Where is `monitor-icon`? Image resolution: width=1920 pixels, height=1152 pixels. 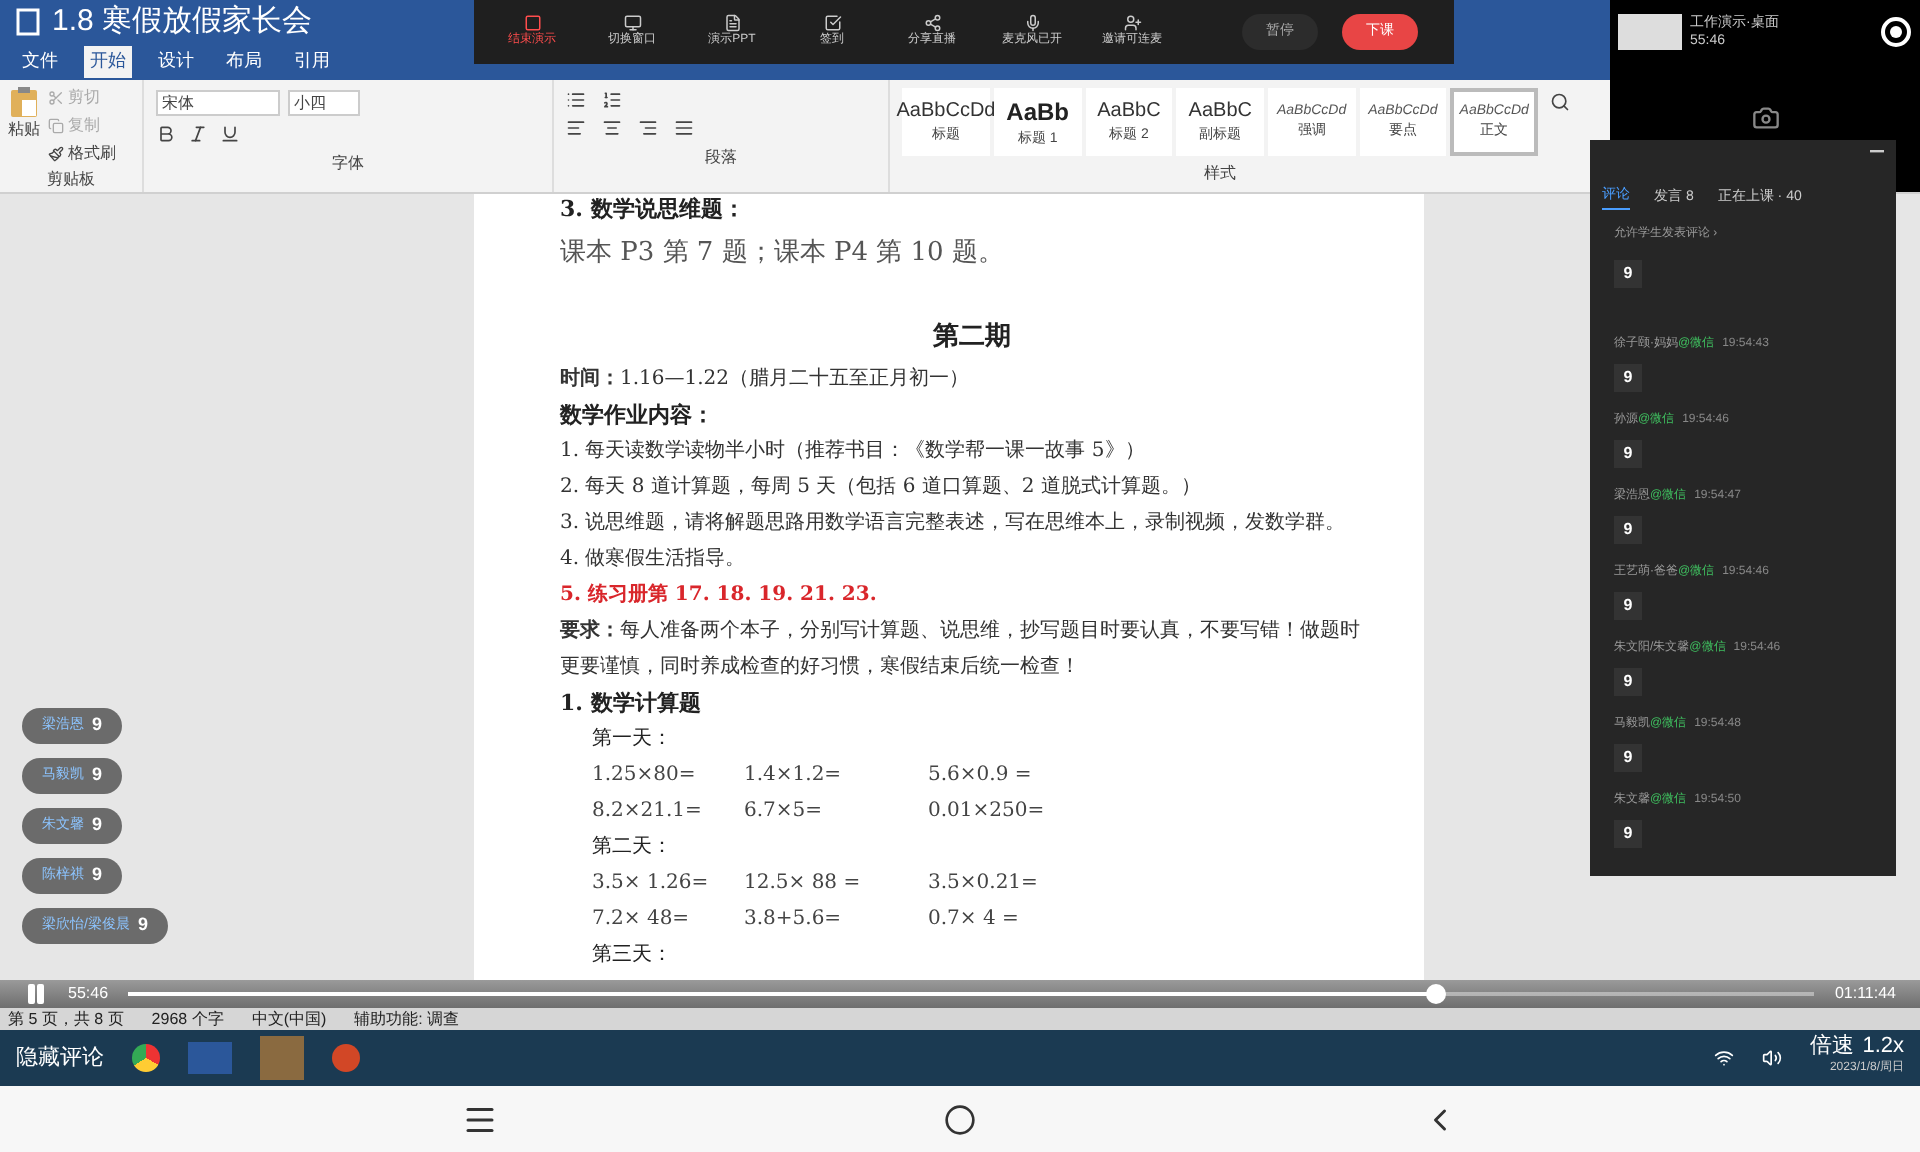
monitor-icon is located at coordinates (632, 23).